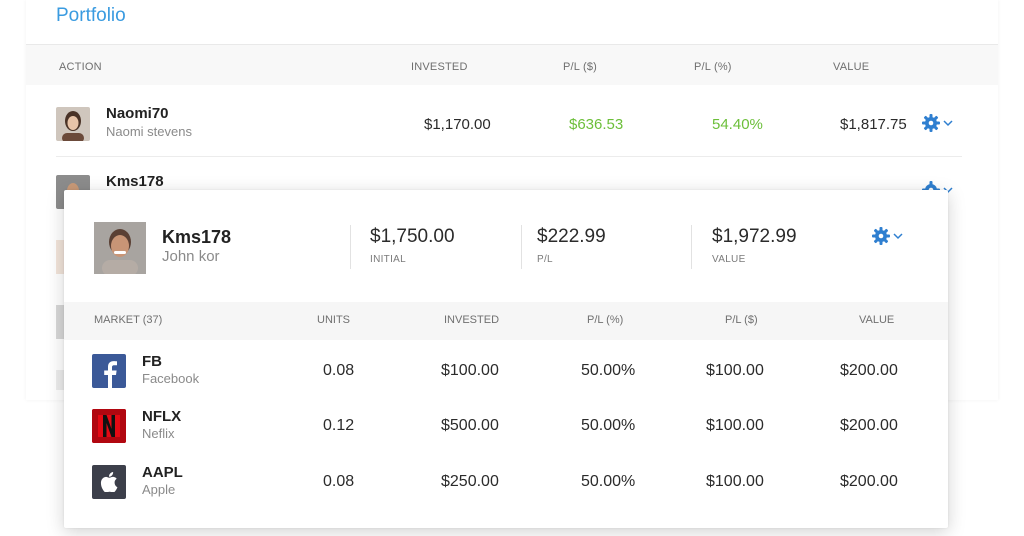 The width and height of the screenshot is (1024, 536). What do you see at coordinates (412, 236) in the screenshot?
I see `initial-value: $1,750.00` at bounding box center [412, 236].